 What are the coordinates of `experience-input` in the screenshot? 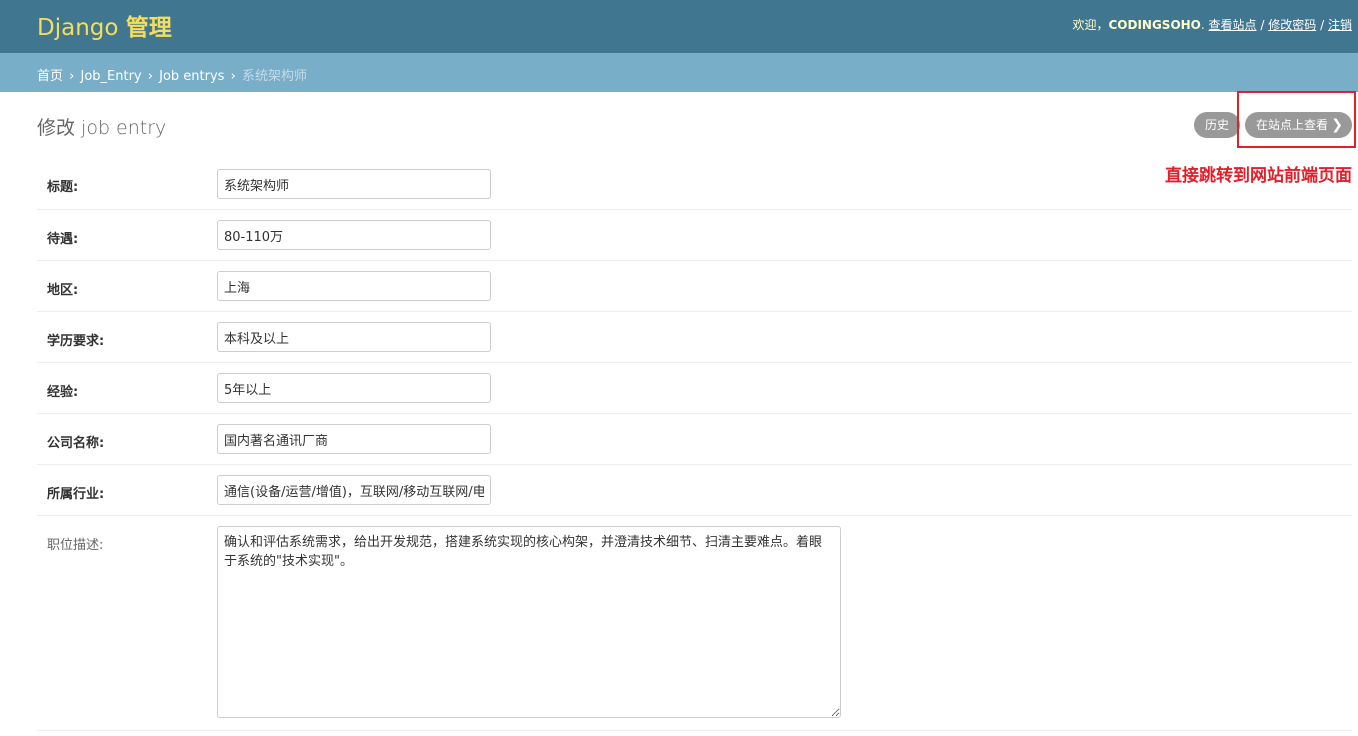 It's located at (354, 388).